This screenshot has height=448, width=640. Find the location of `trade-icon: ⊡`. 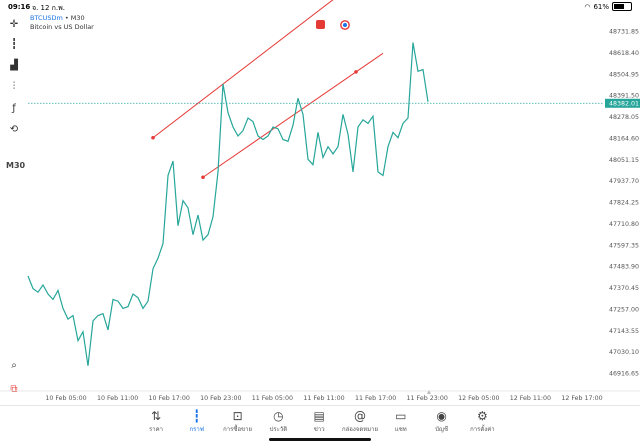

trade-icon: ⊡ is located at coordinates (237, 416).